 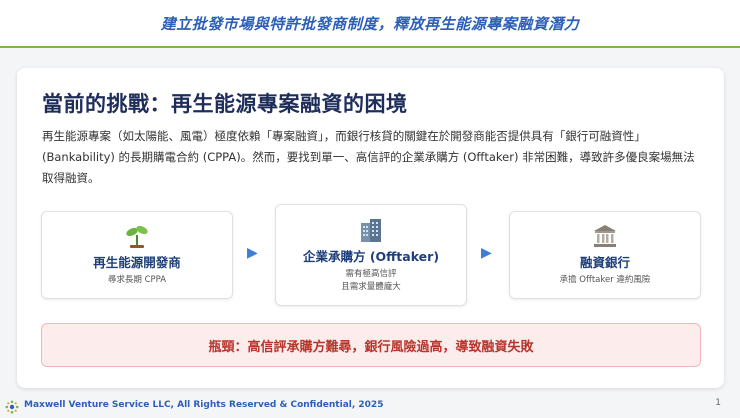 I want to click on seedling-icon, so click(x=137, y=236).